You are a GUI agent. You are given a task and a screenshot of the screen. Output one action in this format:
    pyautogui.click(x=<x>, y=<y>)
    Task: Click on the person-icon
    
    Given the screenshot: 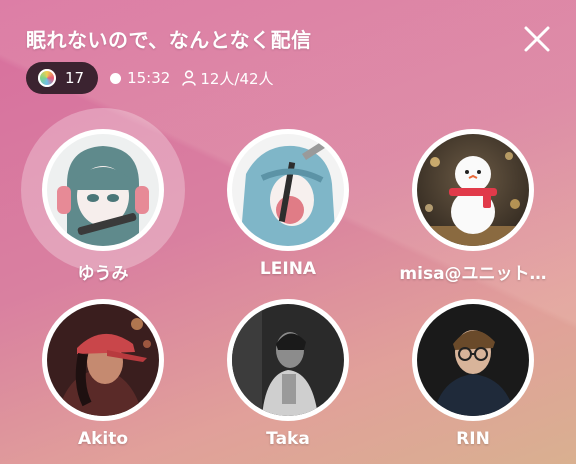 What is the action you would take?
    pyautogui.click(x=189, y=78)
    